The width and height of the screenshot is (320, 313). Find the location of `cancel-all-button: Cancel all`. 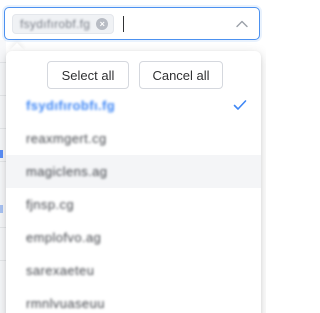

cancel-all-button: Cancel all is located at coordinates (181, 75).